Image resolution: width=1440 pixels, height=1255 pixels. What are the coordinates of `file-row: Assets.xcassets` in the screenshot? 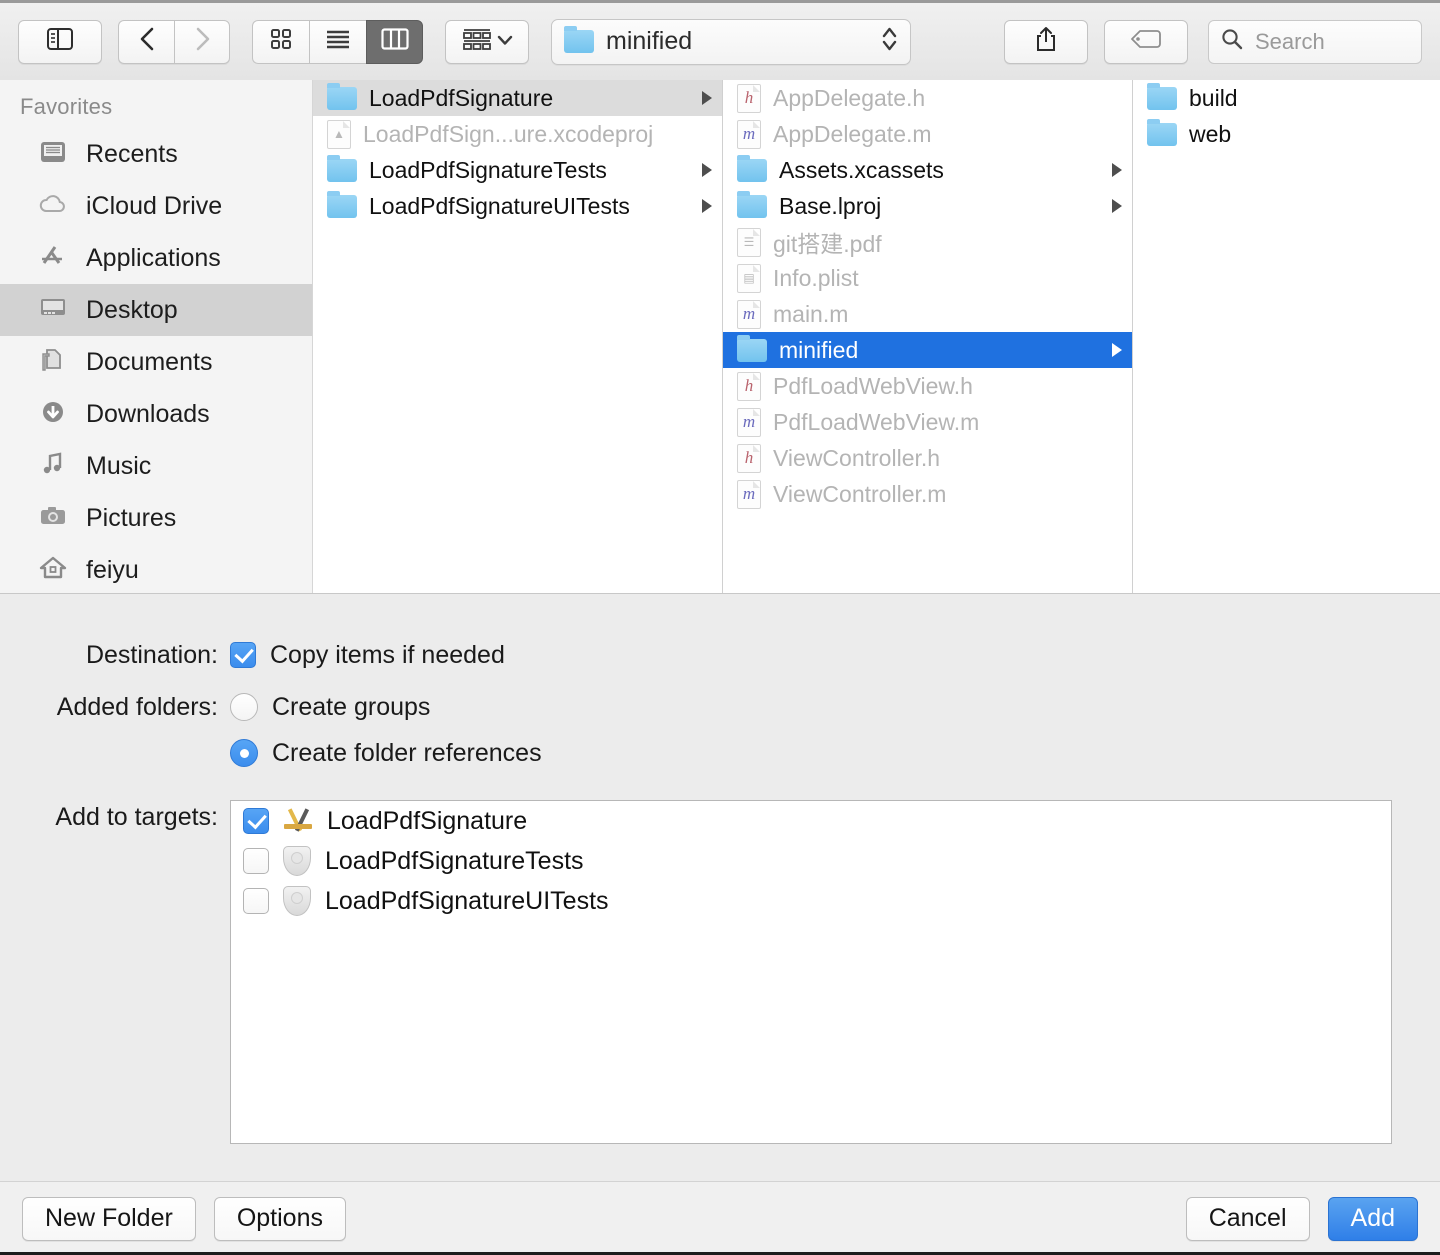 It's located at (927, 170).